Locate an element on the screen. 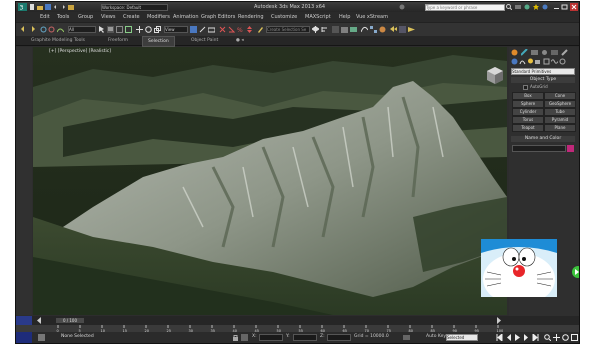 This screenshot has width=591, height=345. unlink-icon is located at coordinates (51, 29).